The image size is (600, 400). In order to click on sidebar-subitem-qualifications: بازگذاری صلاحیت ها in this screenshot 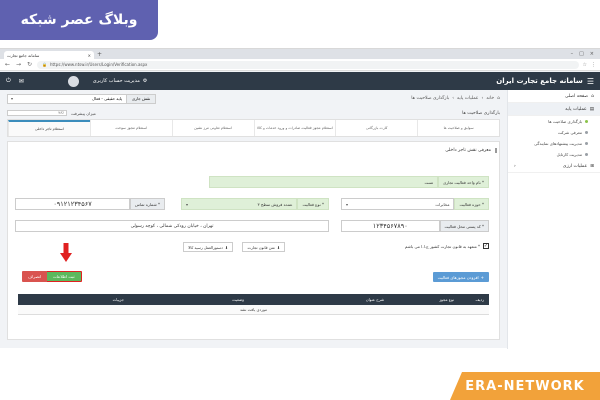, I will do `click(554, 121)`.